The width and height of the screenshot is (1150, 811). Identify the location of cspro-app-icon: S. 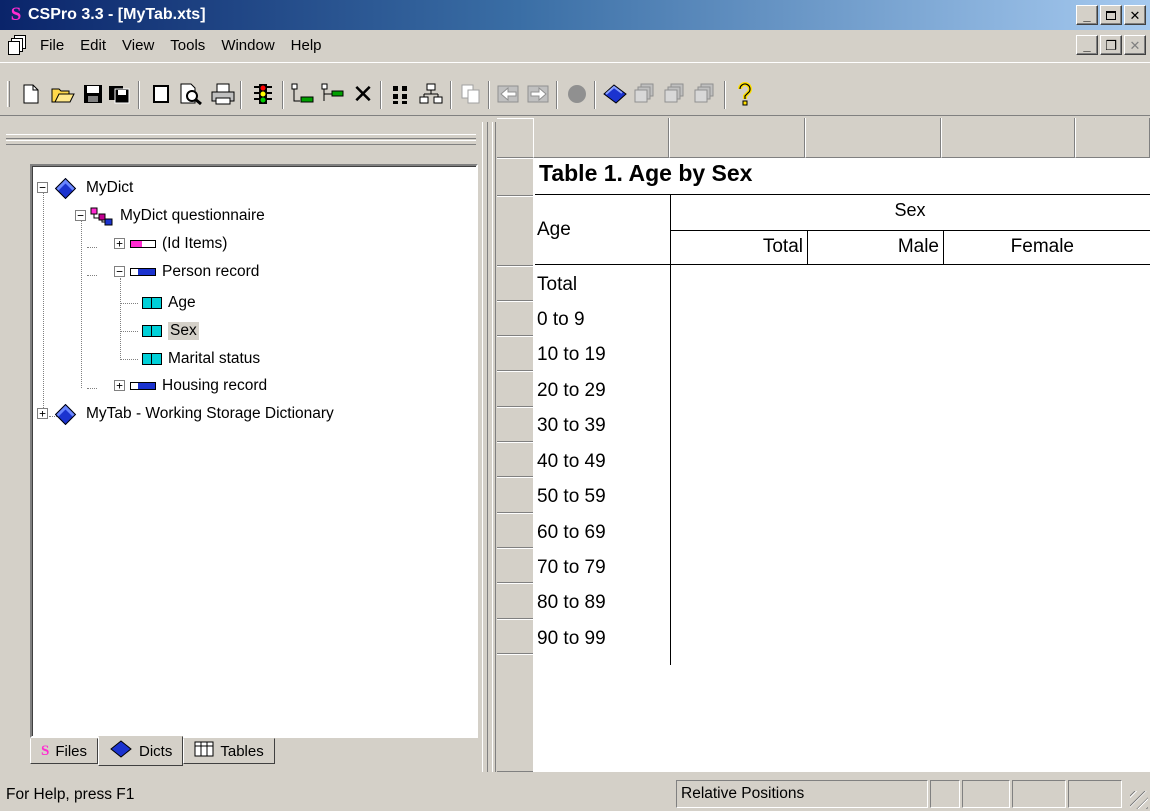
(16, 14).